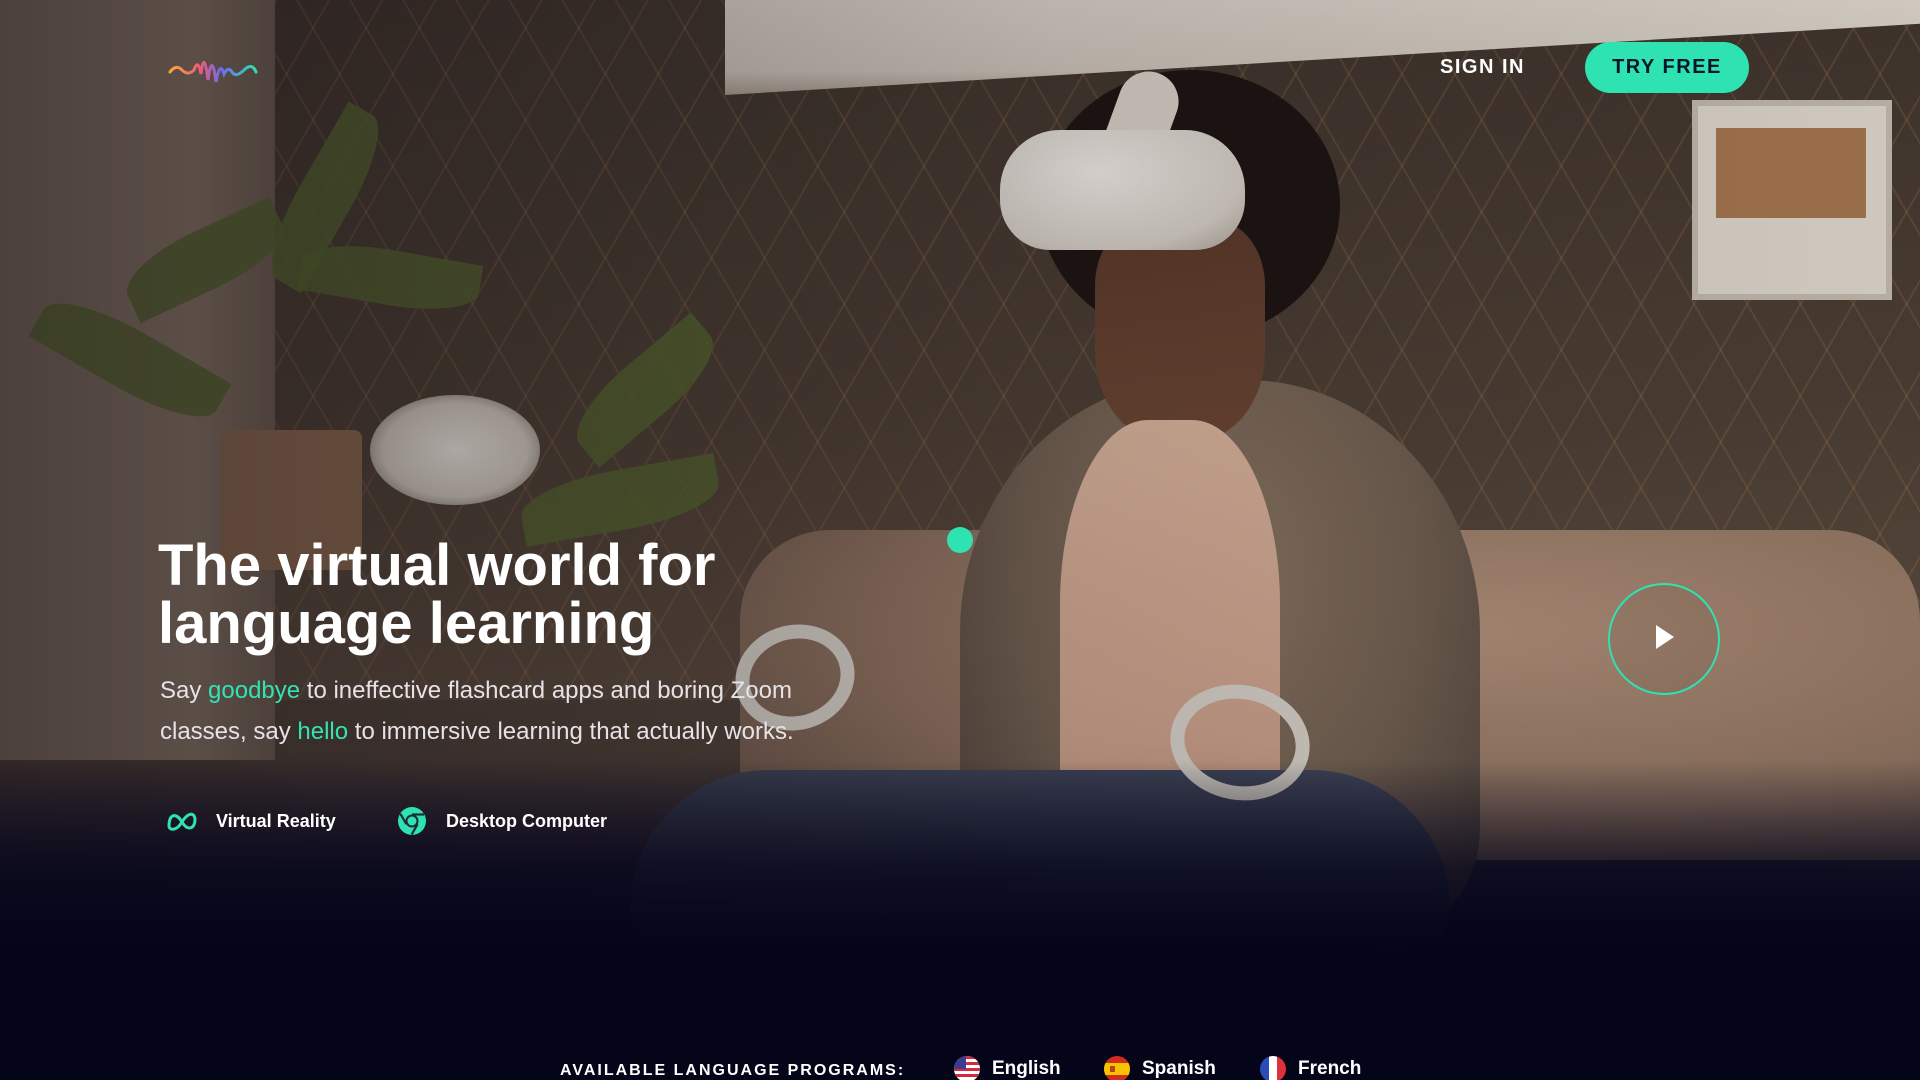 The width and height of the screenshot is (1920, 1080). I want to click on meta-icon, so click(182, 821).